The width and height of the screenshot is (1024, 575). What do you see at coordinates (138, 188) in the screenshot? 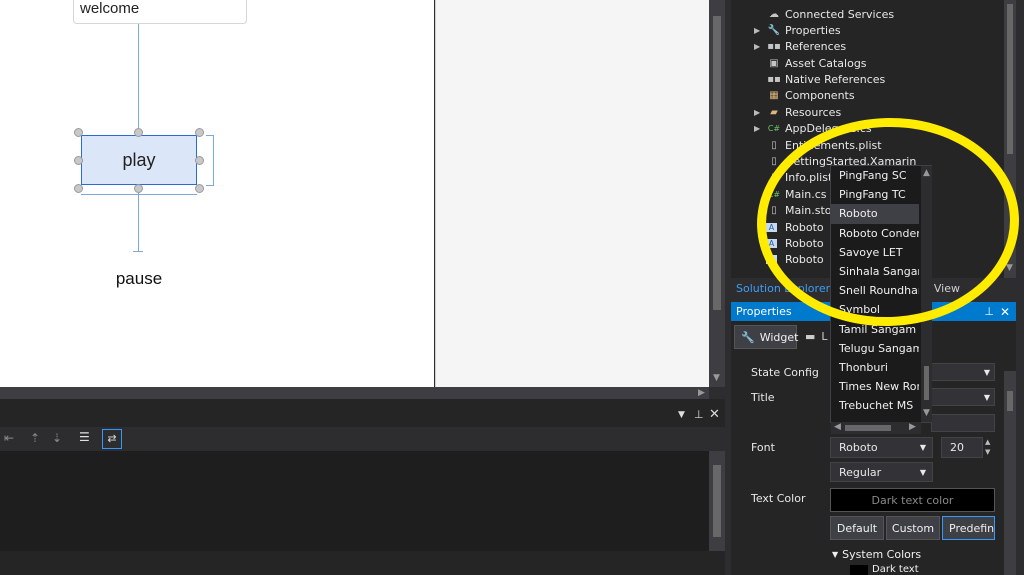
I see `resize-handle-b` at bounding box center [138, 188].